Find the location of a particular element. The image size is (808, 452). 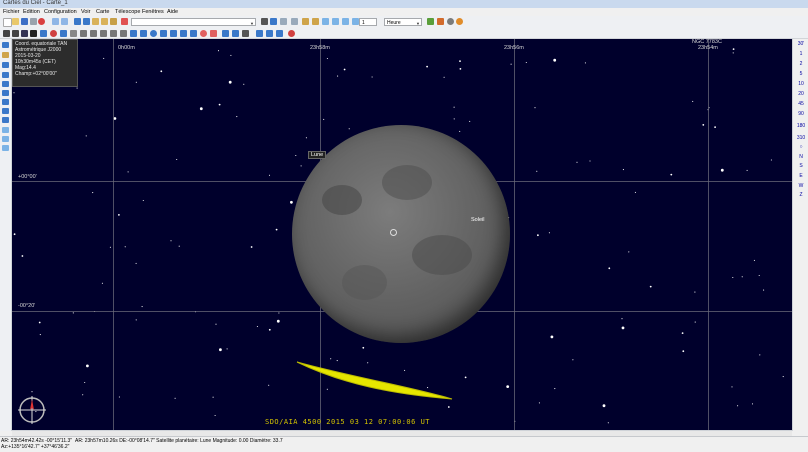

rotate-icon is located at coordinates (143, 33).